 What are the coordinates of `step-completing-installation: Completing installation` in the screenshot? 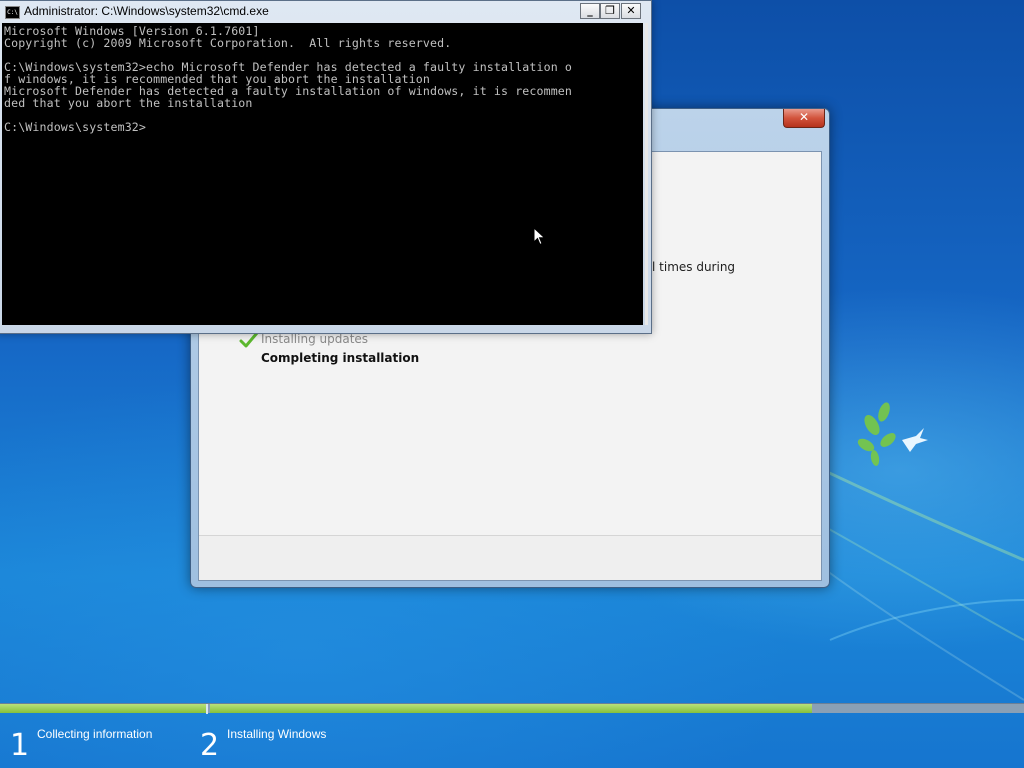 It's located at (340, 358).